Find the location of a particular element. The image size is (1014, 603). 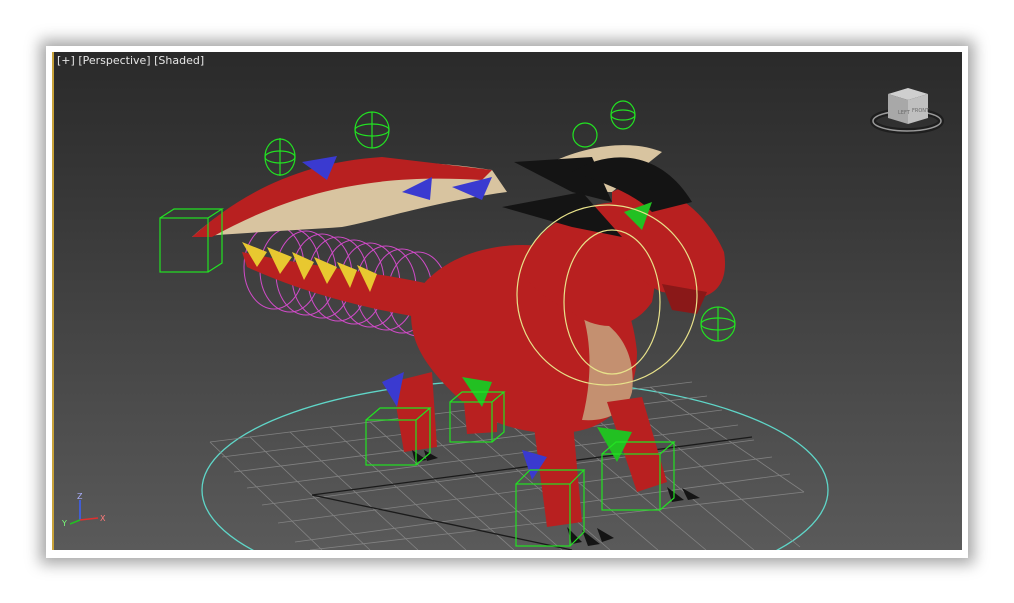

viewport-view-label: [Perspective] is located at coordinates (114, 60).